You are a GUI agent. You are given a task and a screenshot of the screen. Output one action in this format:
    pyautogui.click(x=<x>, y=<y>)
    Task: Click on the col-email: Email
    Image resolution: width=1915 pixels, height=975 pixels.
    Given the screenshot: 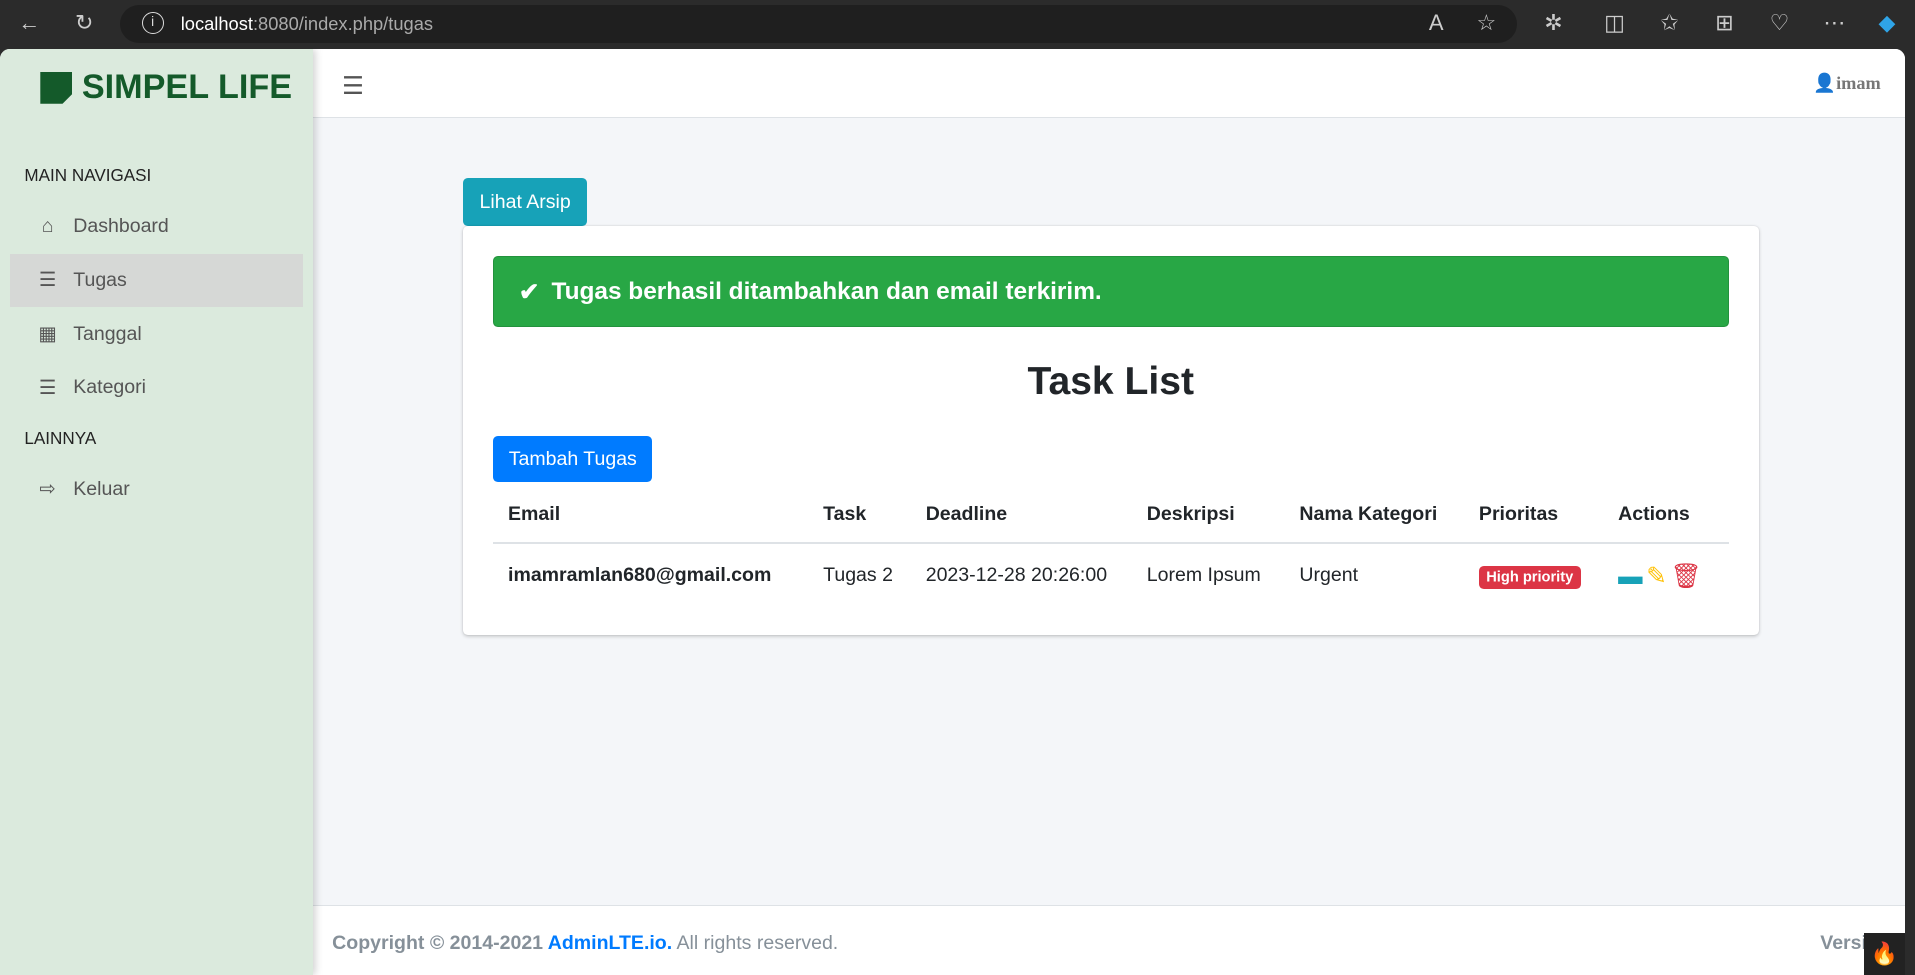 What is the action you would take?
    pyautogui.click(x=651, y=516)
    